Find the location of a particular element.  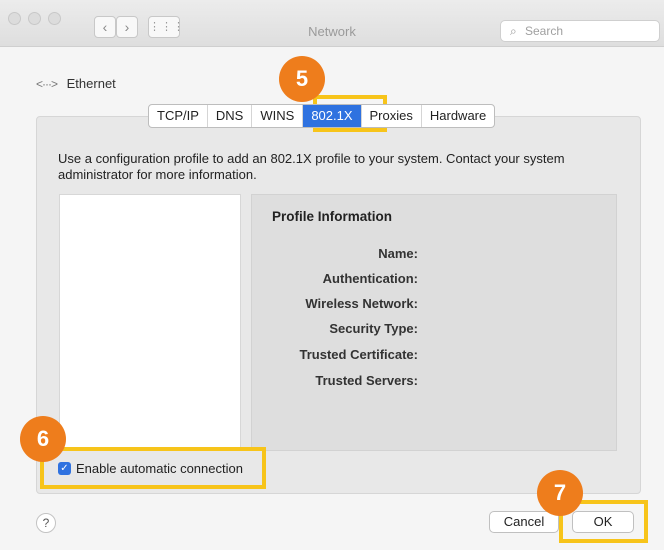

search-placeholder: Search is located at coordinates (544, 31).